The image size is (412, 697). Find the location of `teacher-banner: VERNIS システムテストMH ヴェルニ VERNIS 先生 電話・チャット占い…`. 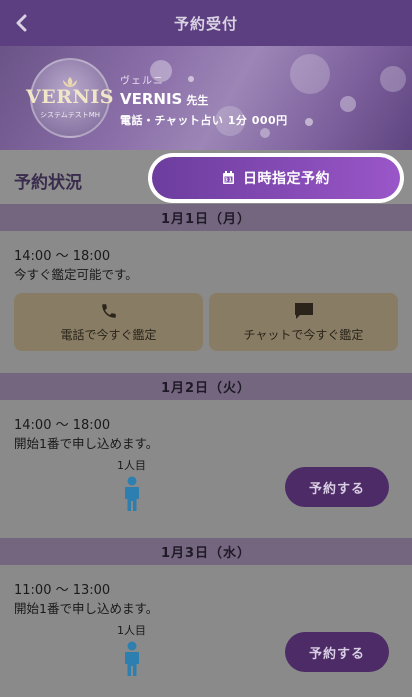

teacher-banner: VERNIS システムテストMH ヴェルニ VERNIS 先生 電話・チャット占い… is located at coordinates (206, 98).